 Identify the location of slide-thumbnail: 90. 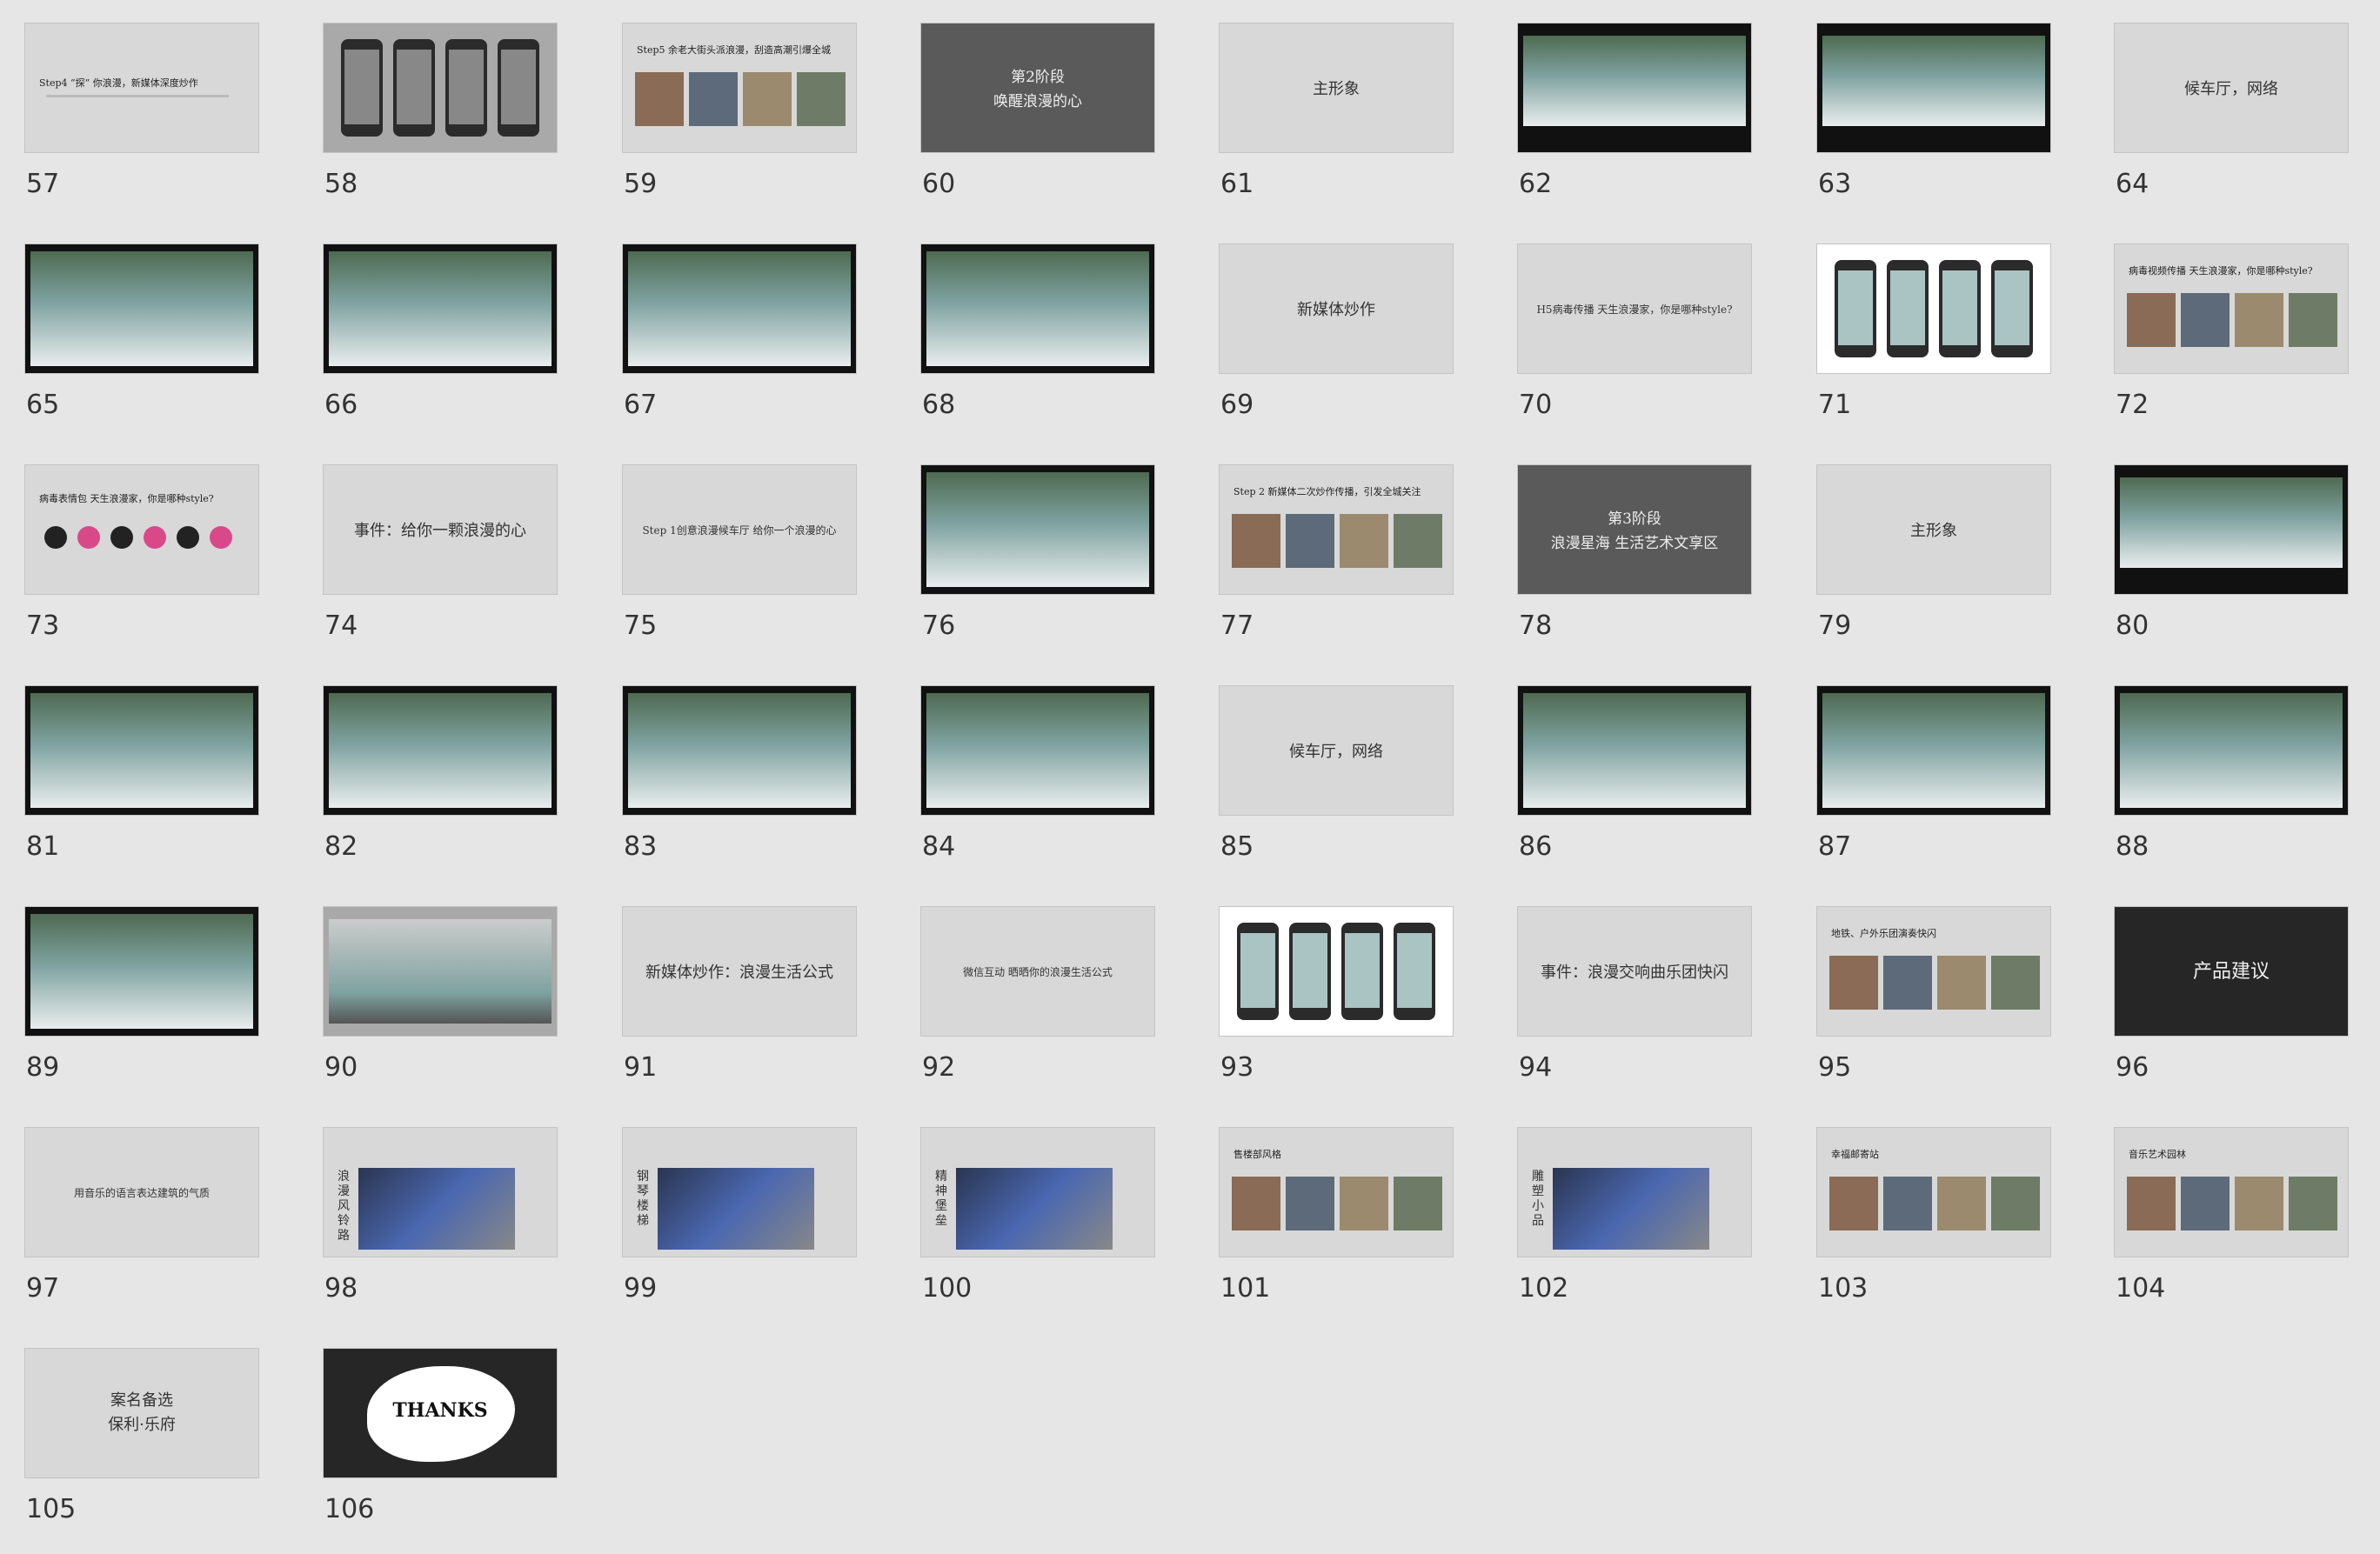
(441, 994).